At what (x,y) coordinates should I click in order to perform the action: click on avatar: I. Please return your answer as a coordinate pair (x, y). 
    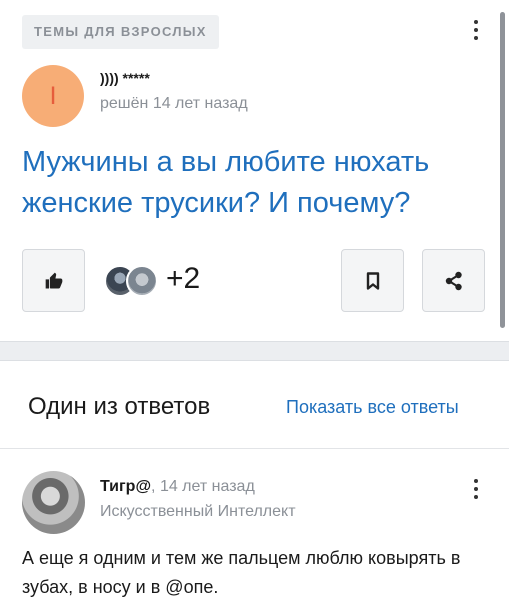
    Looking at the image, I should click on (53, 96).